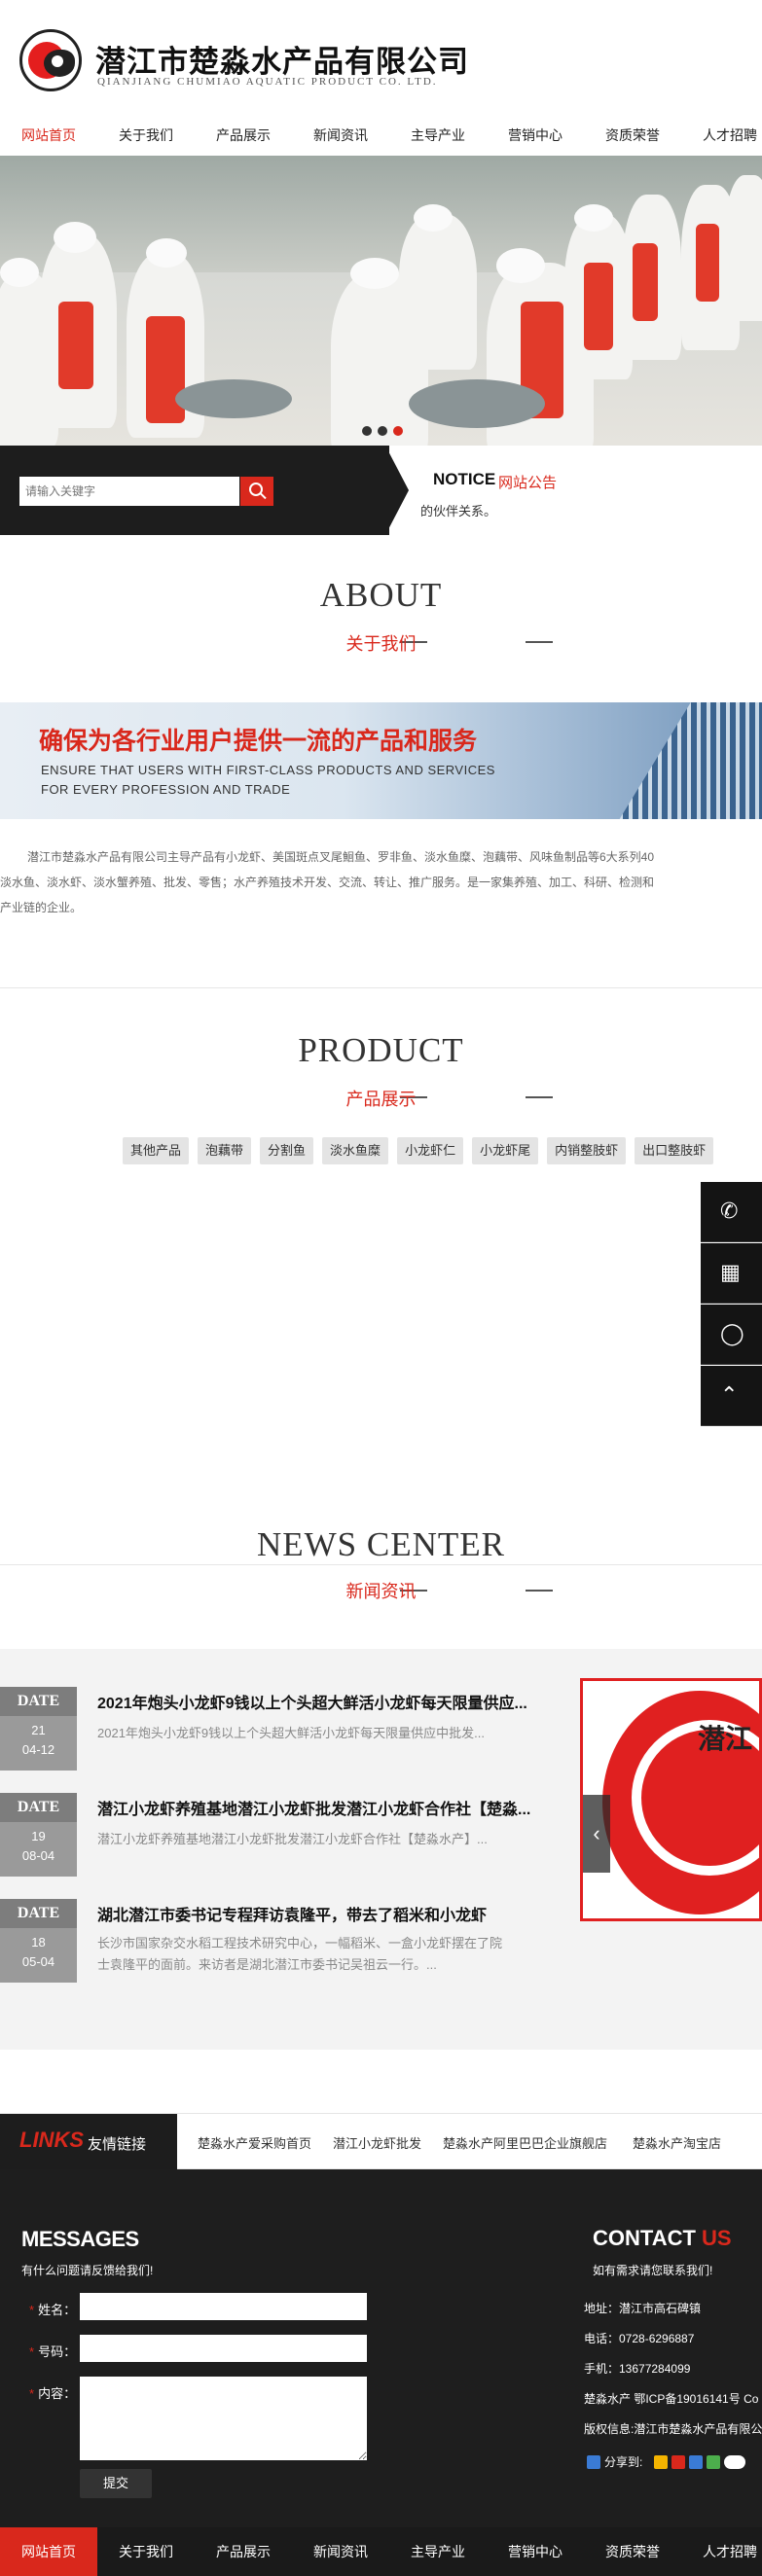 This screenshot has height=2576, width=762. Describe the element at coordinates (587, 1150) in the screenshot. I see `product-tag-domestic-whole: 内销整肢虾` at that location.